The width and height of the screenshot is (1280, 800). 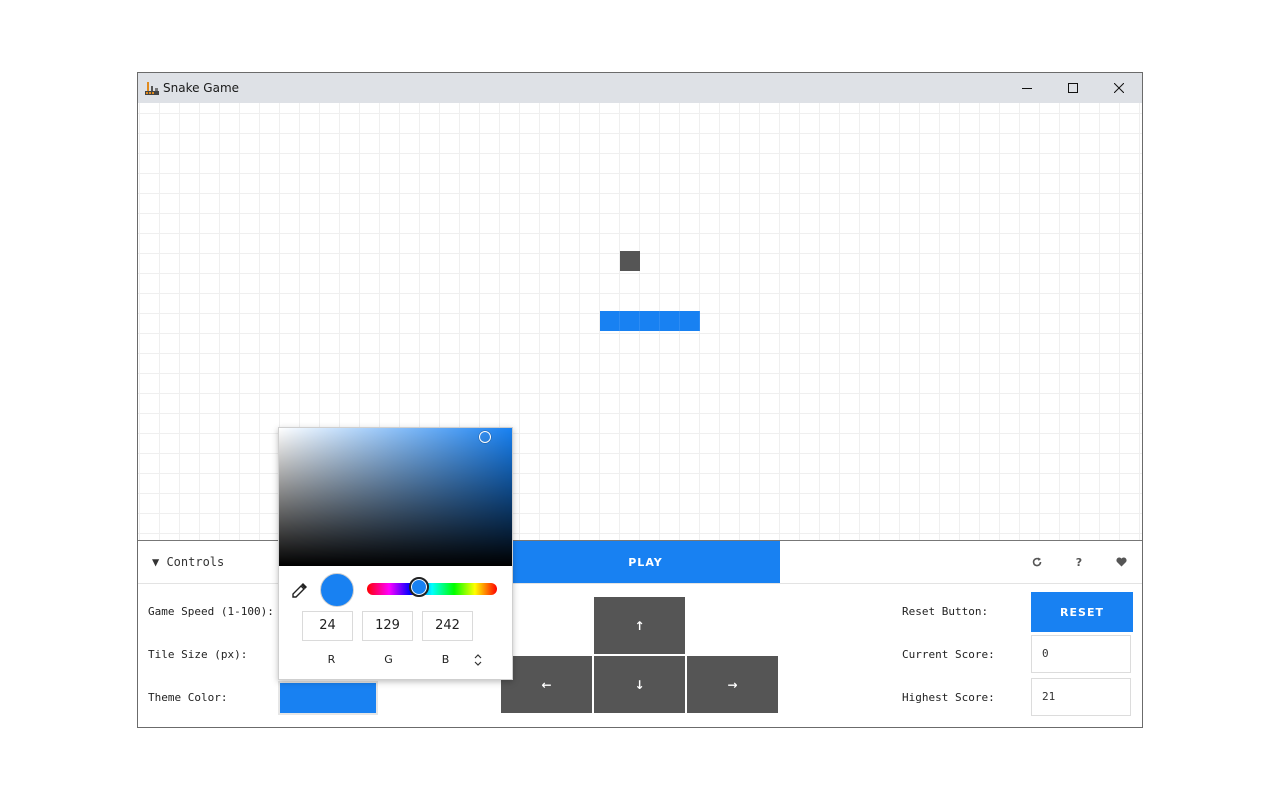 I want to click on green-label: G, so click(x=388, y=659).